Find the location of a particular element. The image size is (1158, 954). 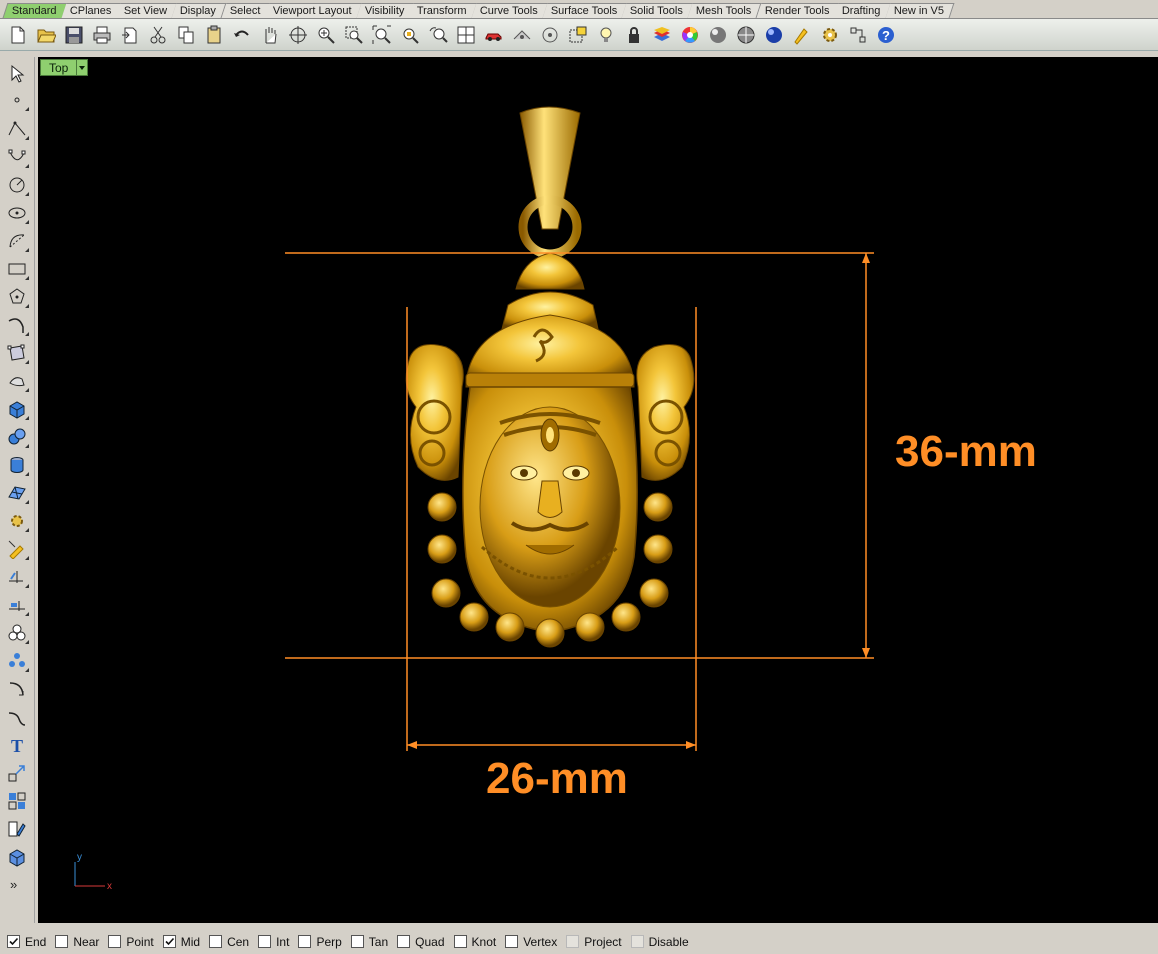

circle-icon is located at coordinates (17, 185).